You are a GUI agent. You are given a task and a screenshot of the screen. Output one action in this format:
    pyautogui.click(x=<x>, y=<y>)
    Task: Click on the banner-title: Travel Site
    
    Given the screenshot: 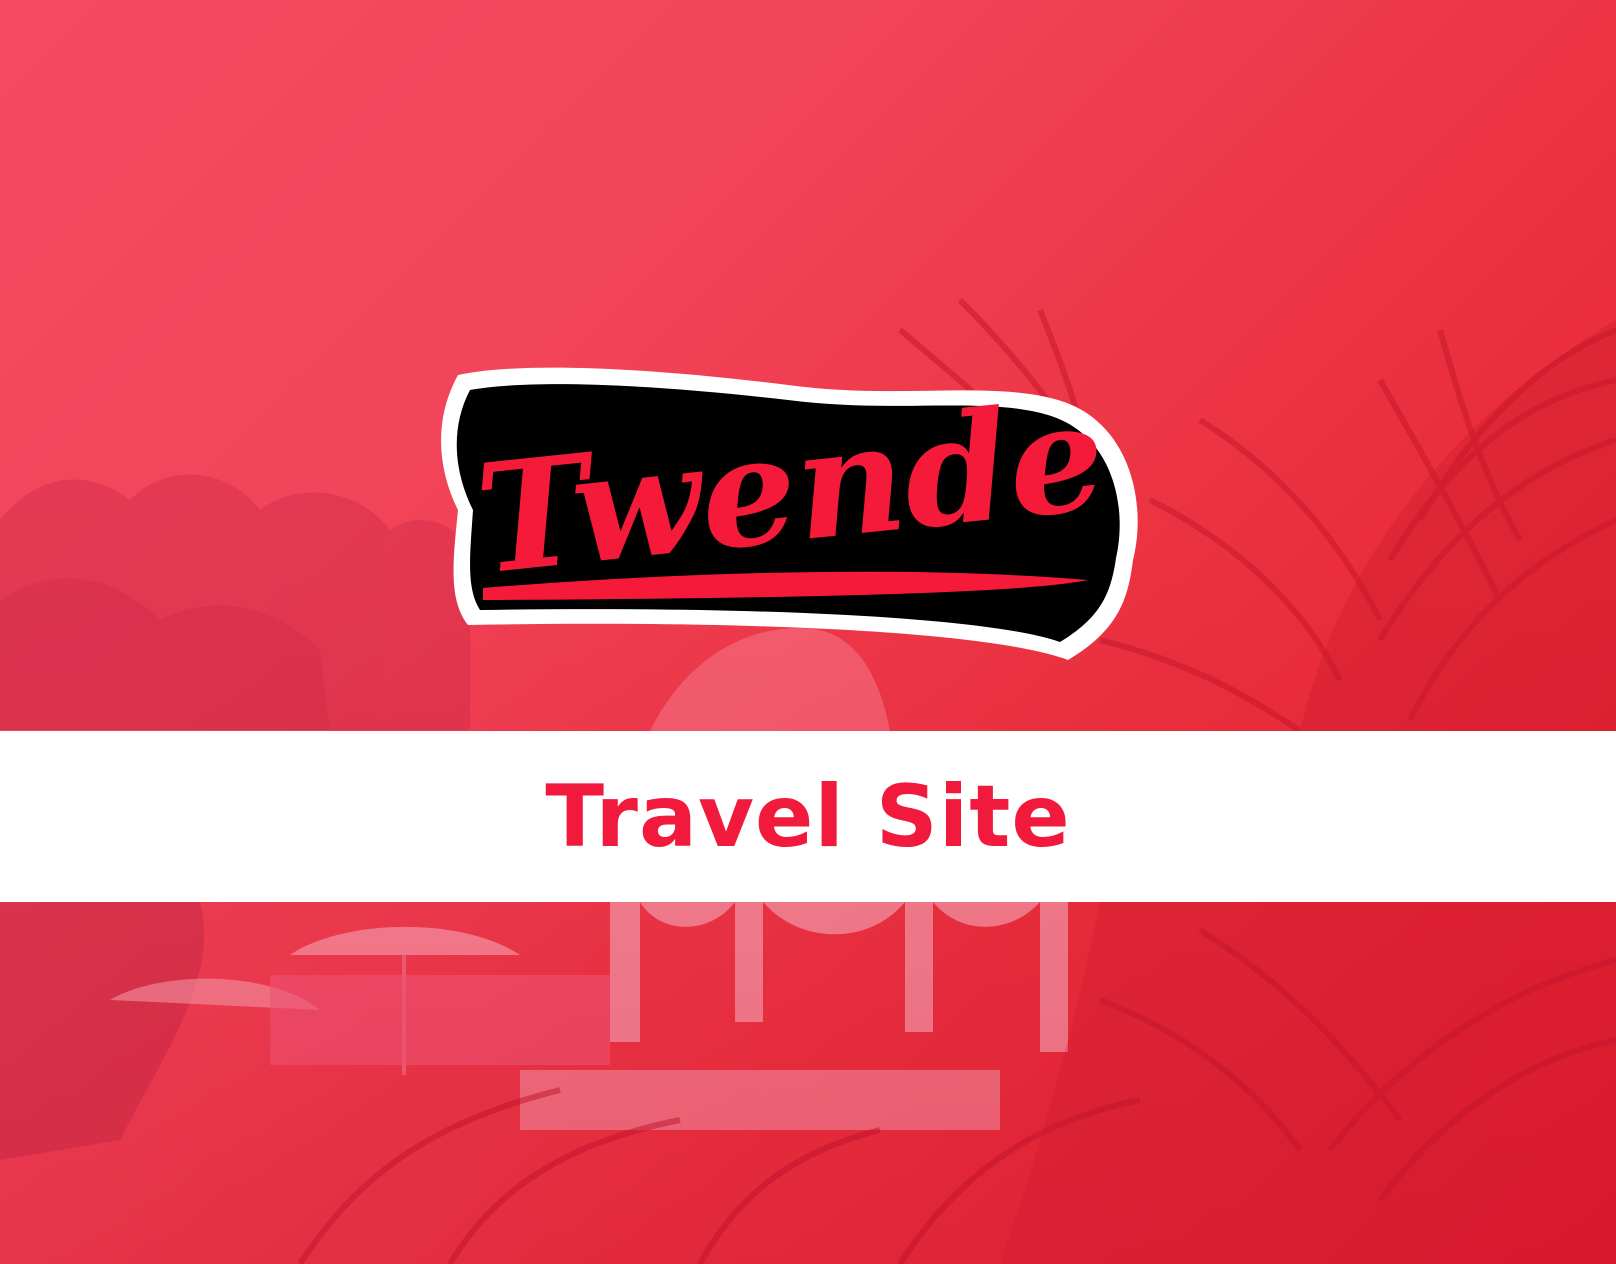 What is the action you would take?
    pyautogui.click(x=808, y=816)
    